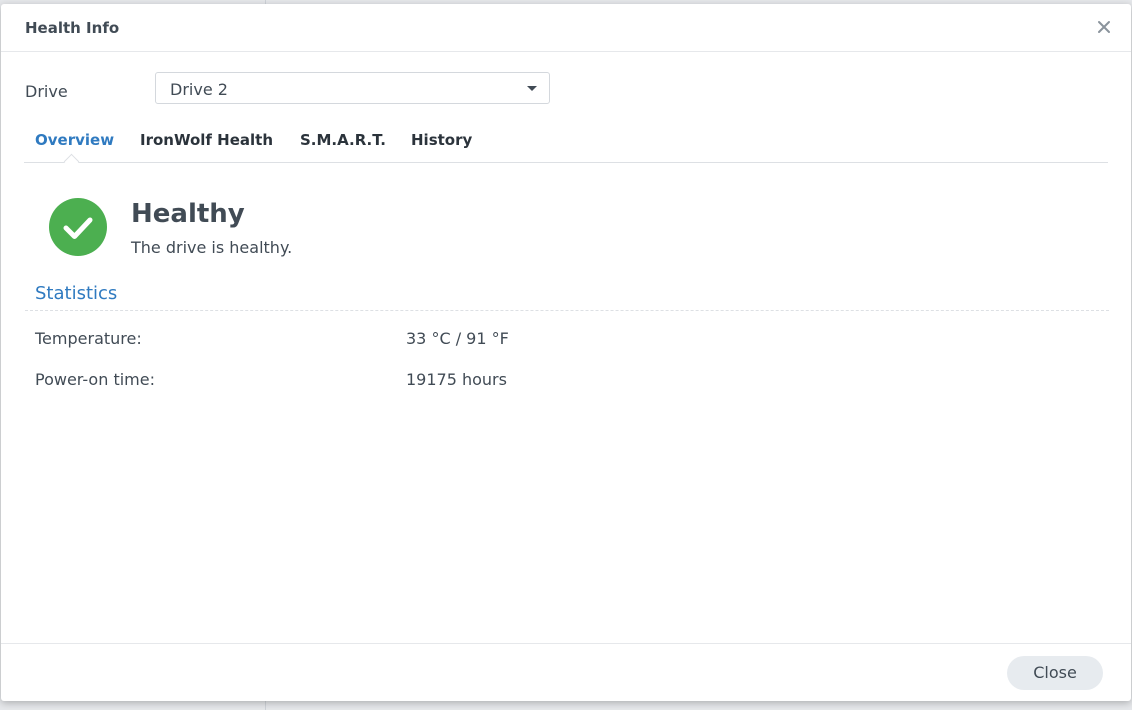  Describe the element at coordinates (188, 214) in the screenshot. I see `health-status-title: Healthy` at that location.